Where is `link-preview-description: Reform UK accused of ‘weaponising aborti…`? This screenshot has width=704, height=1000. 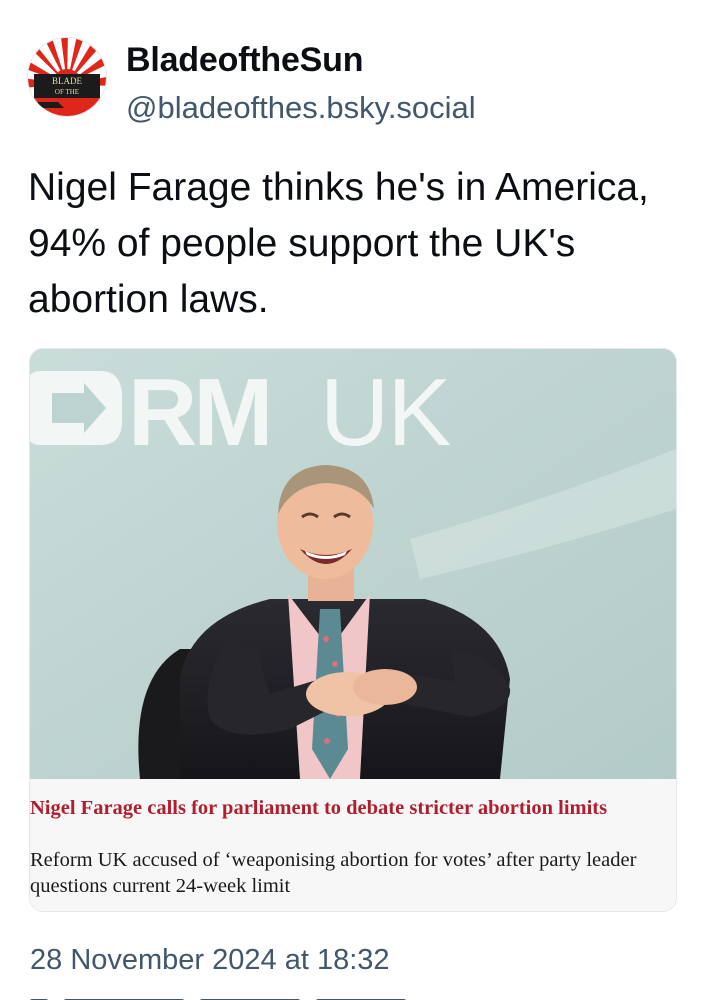 link-preview-description: Reform UK accused of ‘weaponising aborti… is located at coordinates (333, 873).